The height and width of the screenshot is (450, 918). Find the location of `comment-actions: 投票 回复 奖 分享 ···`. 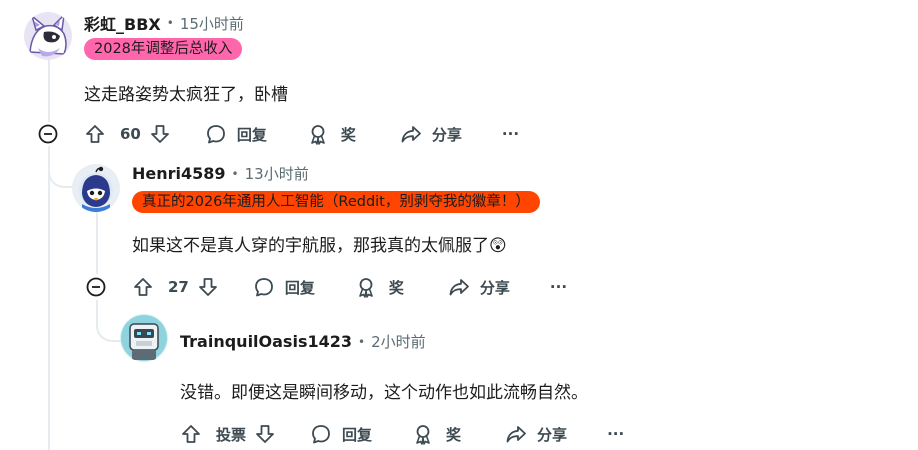

comment-actions: 投票 回复 奖 分享 ··· is located at coordinates (402, 434).